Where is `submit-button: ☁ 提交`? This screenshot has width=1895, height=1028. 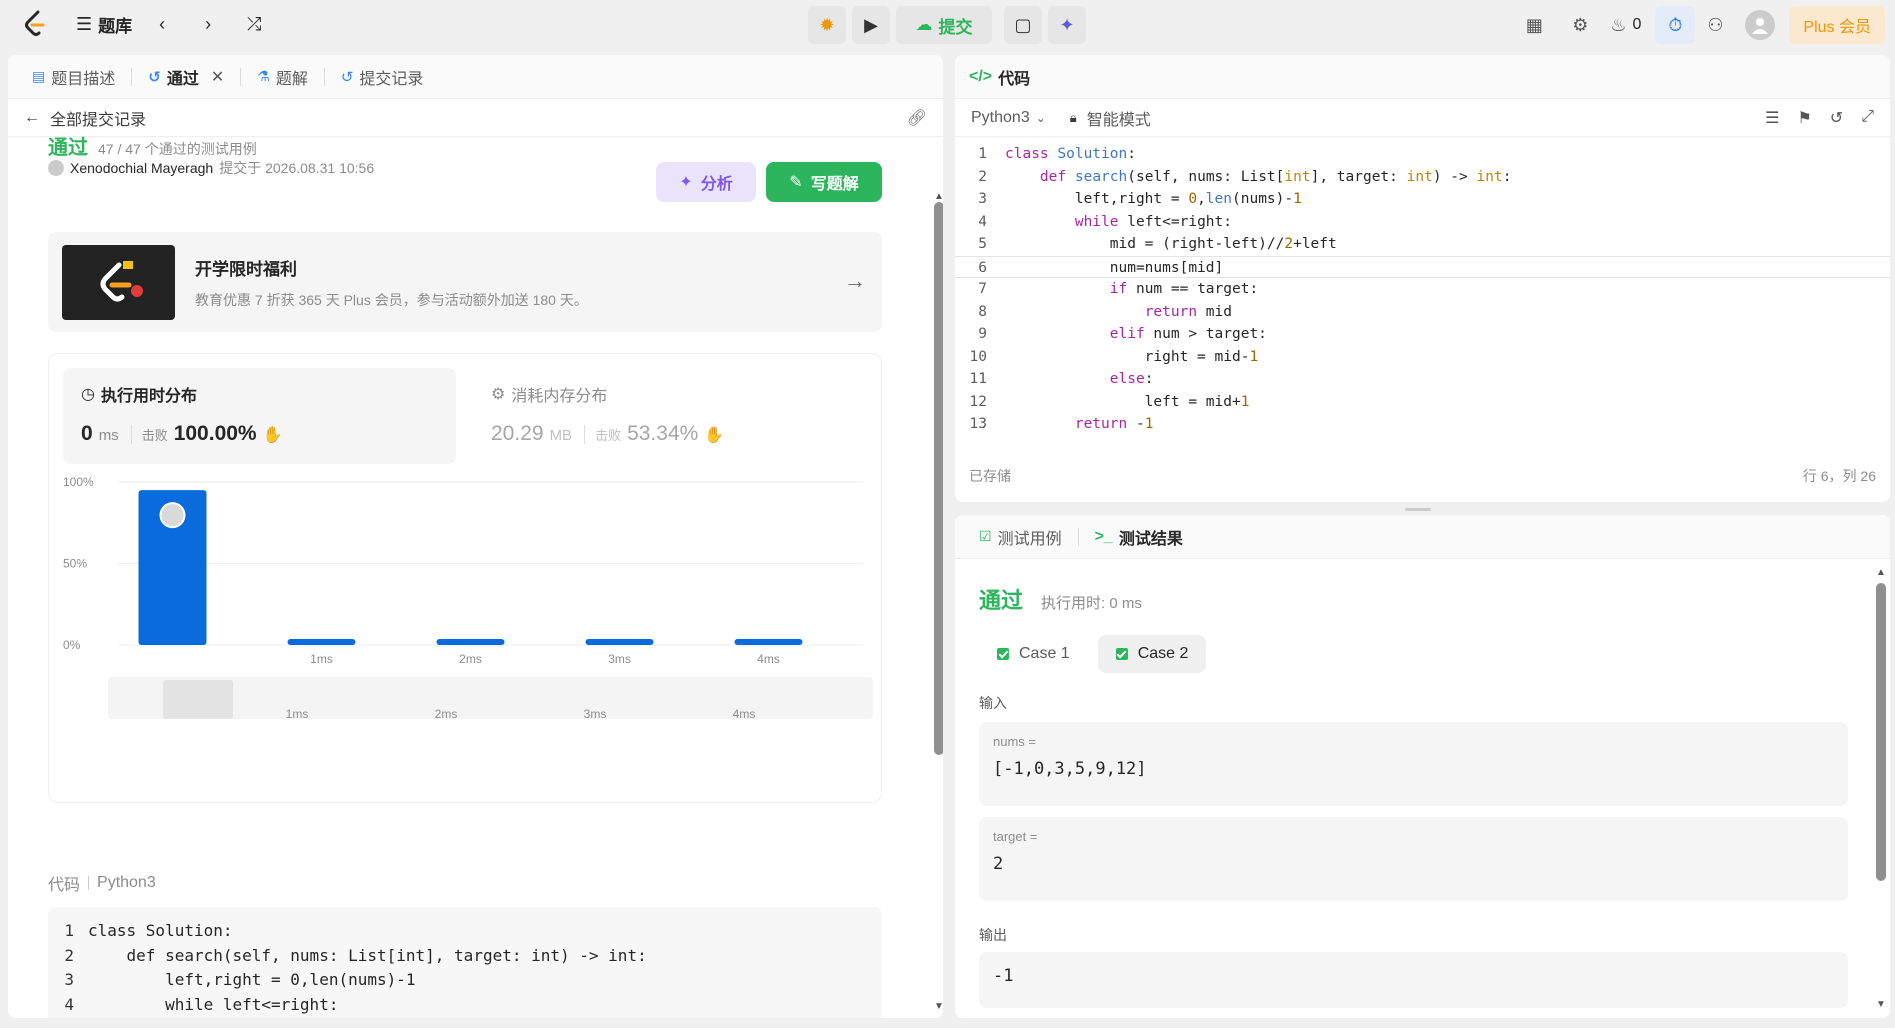
submit-button: ☁ 提交 is located at coordinates (944, 25).